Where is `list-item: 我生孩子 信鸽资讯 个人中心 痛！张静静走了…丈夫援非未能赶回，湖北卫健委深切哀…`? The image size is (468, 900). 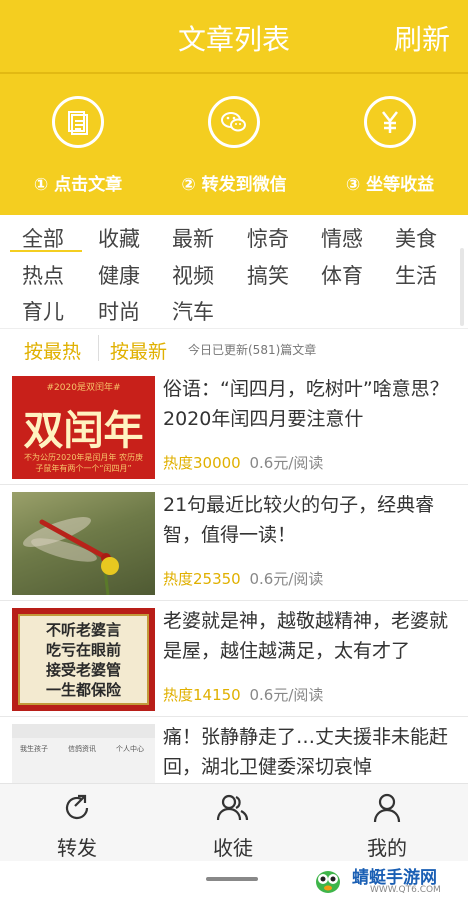
list-item: 我生孩子 信鸽资讯 个人中心 痛！张静静走了…丈夫援非未能赶回，湖北卫健委深切哀… is located at coordinates (234, 753).